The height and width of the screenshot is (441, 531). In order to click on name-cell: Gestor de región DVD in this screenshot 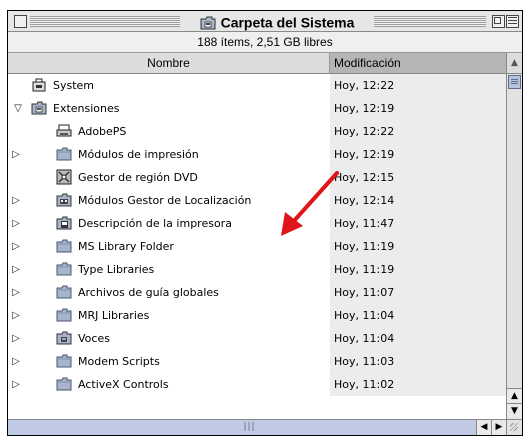, I will do `click(169, 177)`.